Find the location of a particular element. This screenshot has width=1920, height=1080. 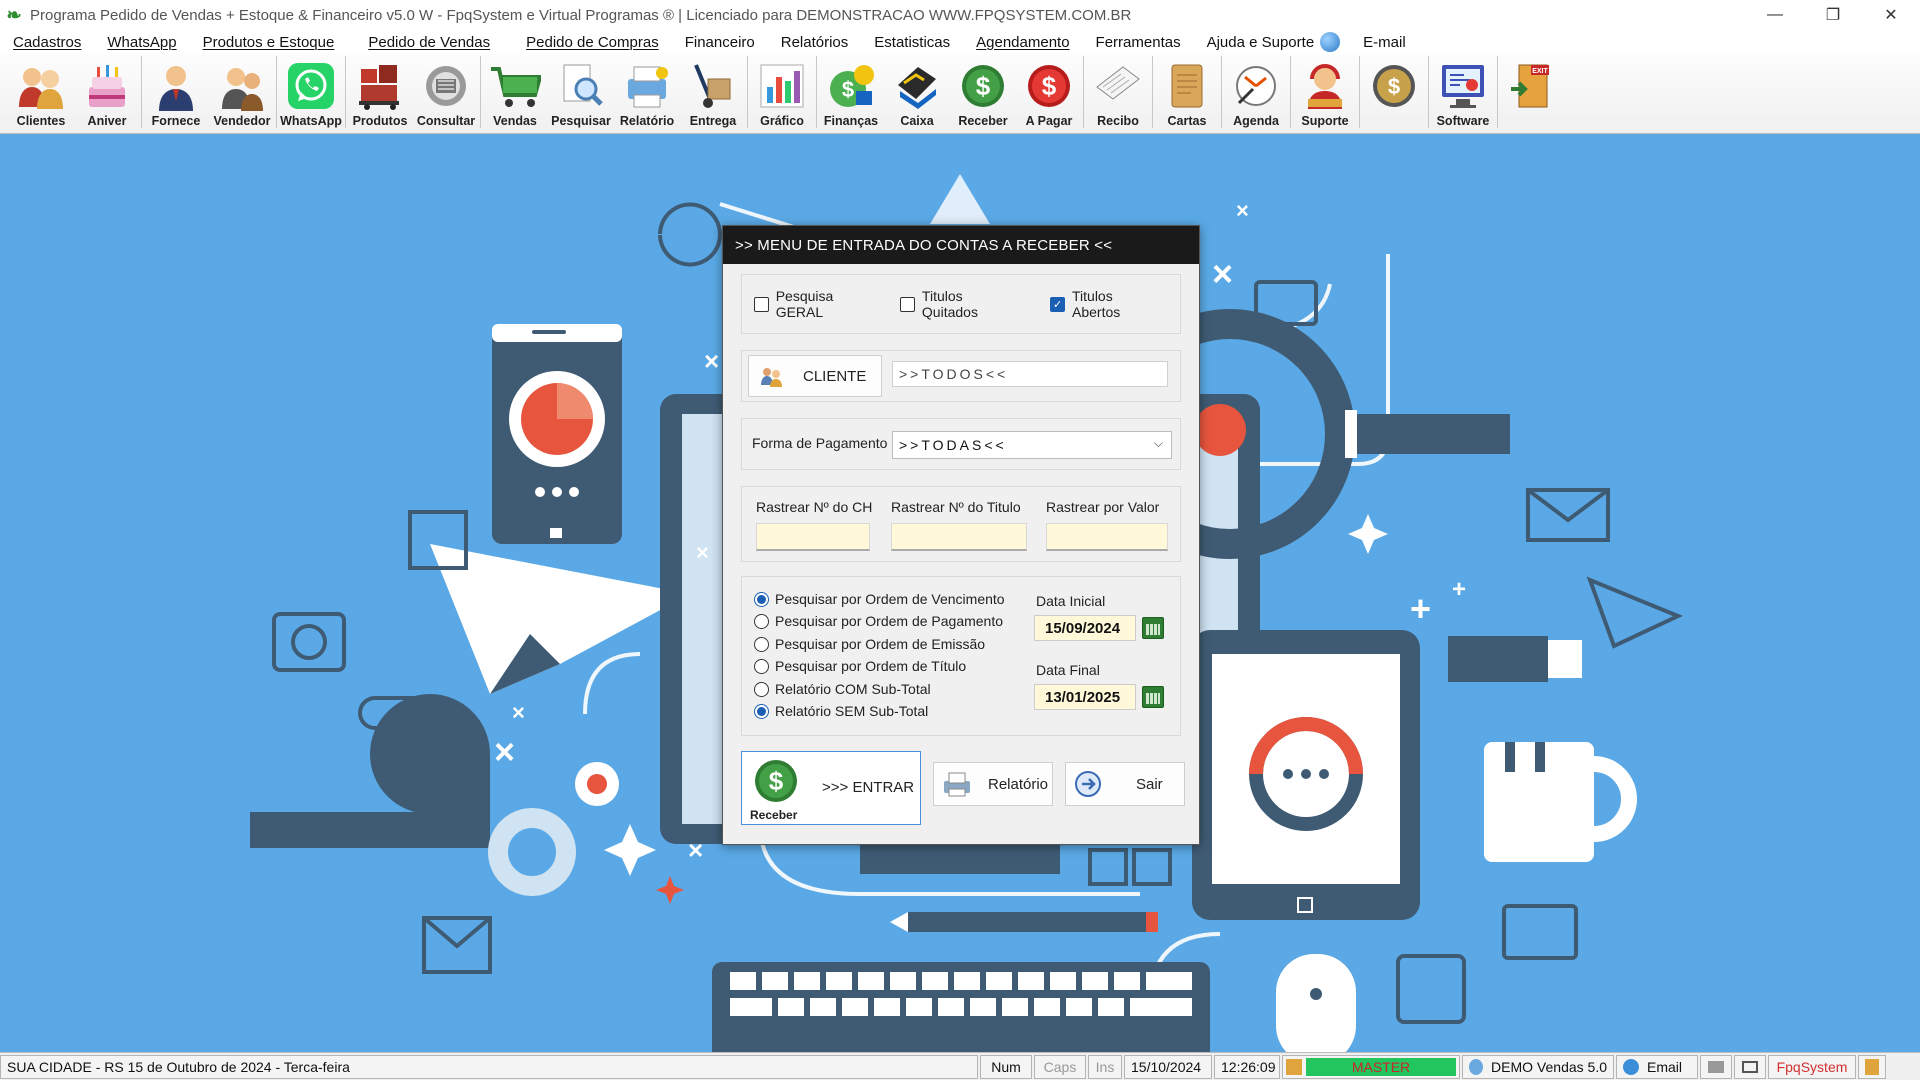

radio-ordem-emissao: Pesquisar por Ordem de Emissão is located at coordinates (869, 644).